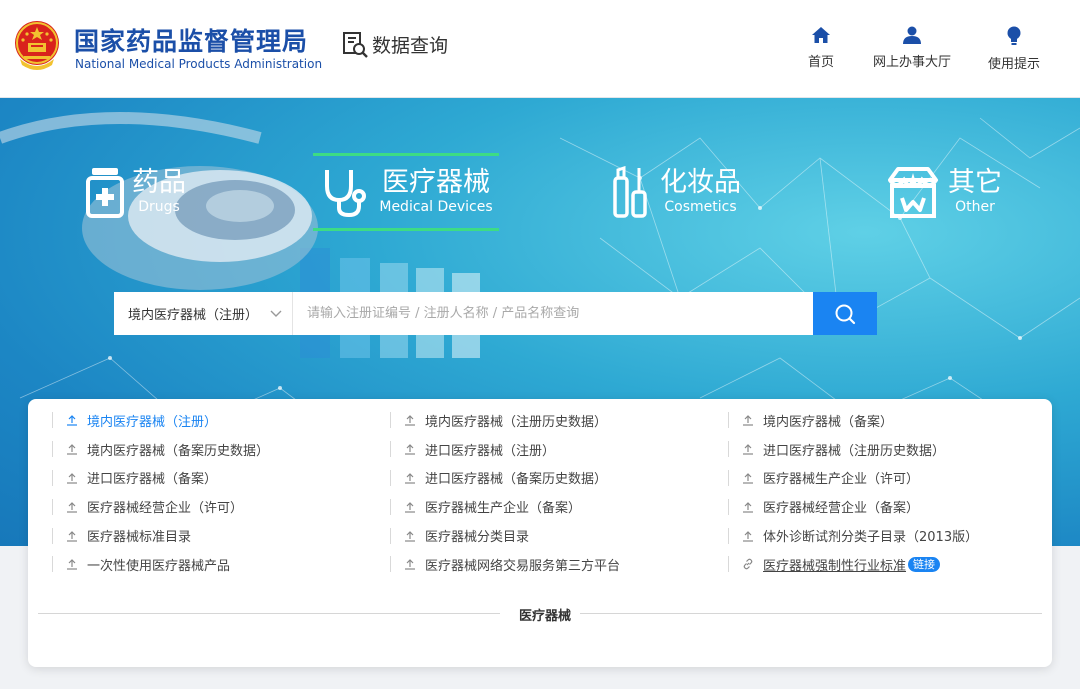 This screenshot has width=1080, height=689. I want to click on database-link-item: 进口医疗器械（备案历史数据）, so click(559, 478).